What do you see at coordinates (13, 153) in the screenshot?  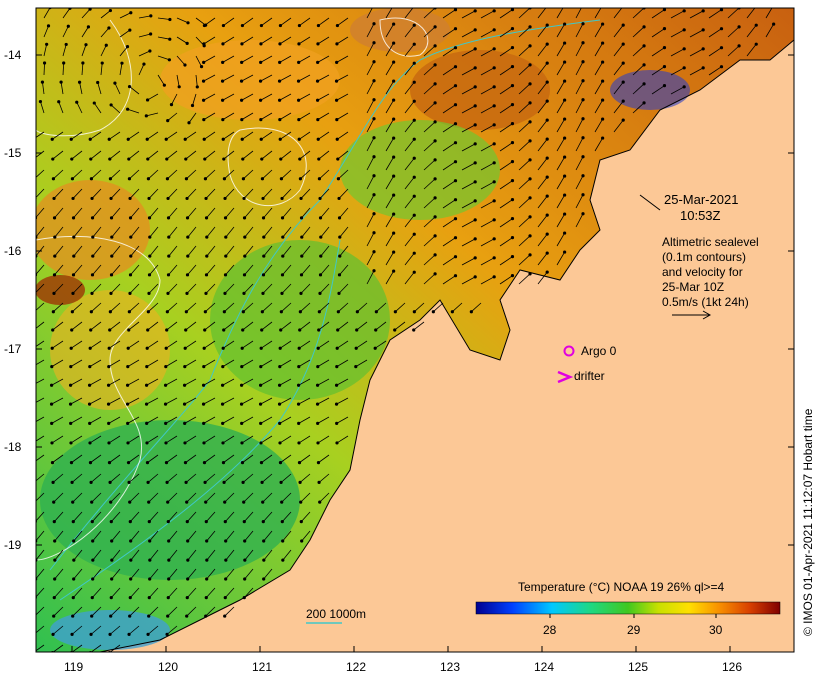 I see `y-tick-label: -15` at bounding box center [13, 153].